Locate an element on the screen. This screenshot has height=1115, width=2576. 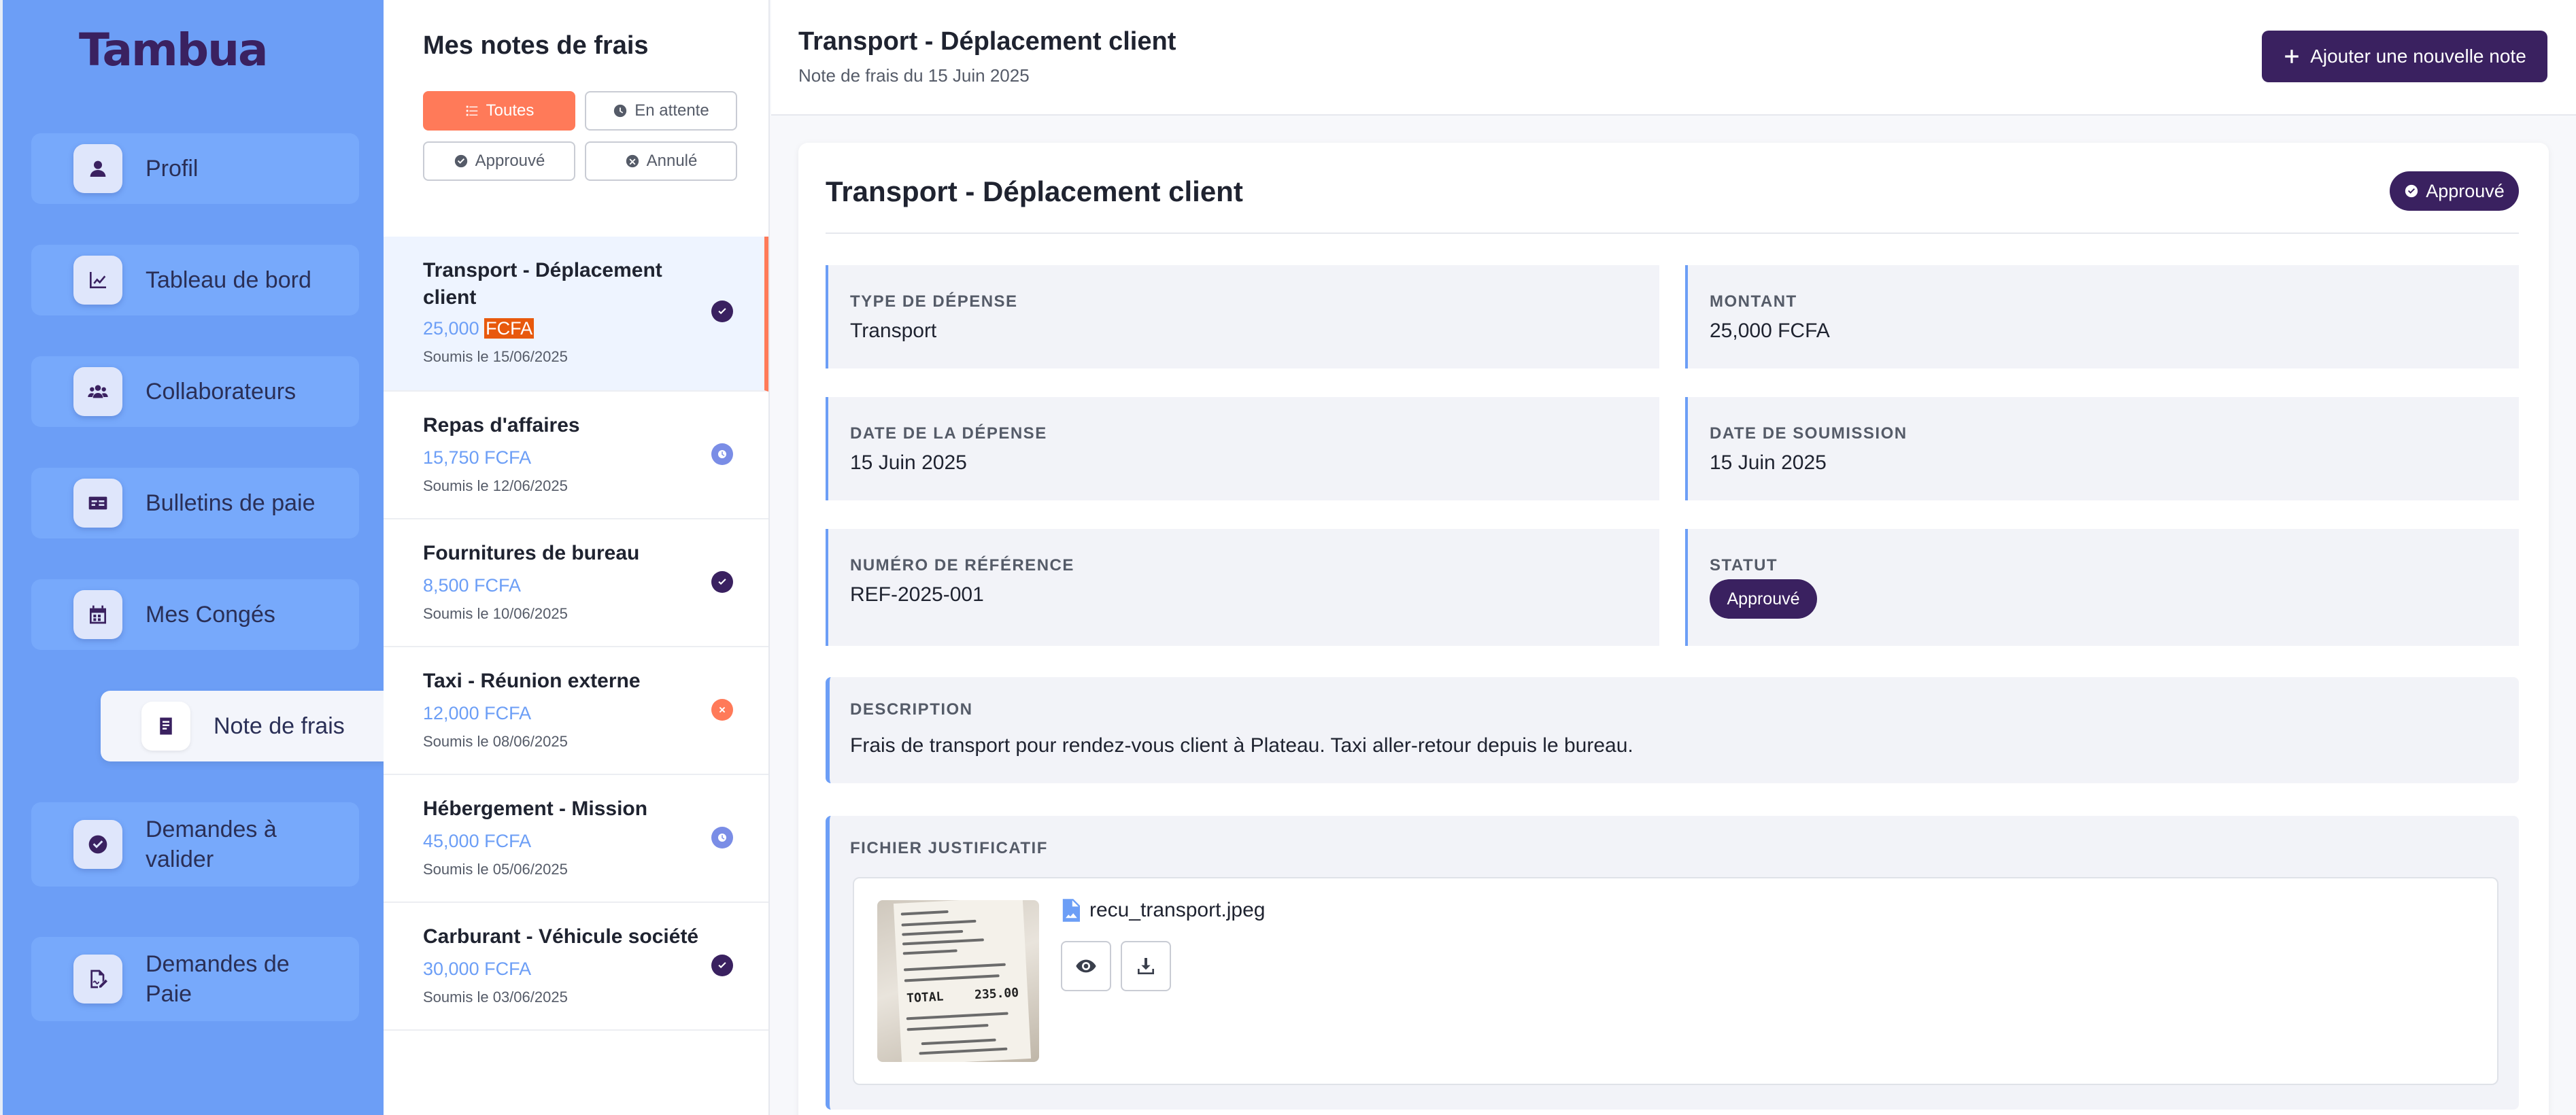
list-icon is located at coordinates (471, 111).